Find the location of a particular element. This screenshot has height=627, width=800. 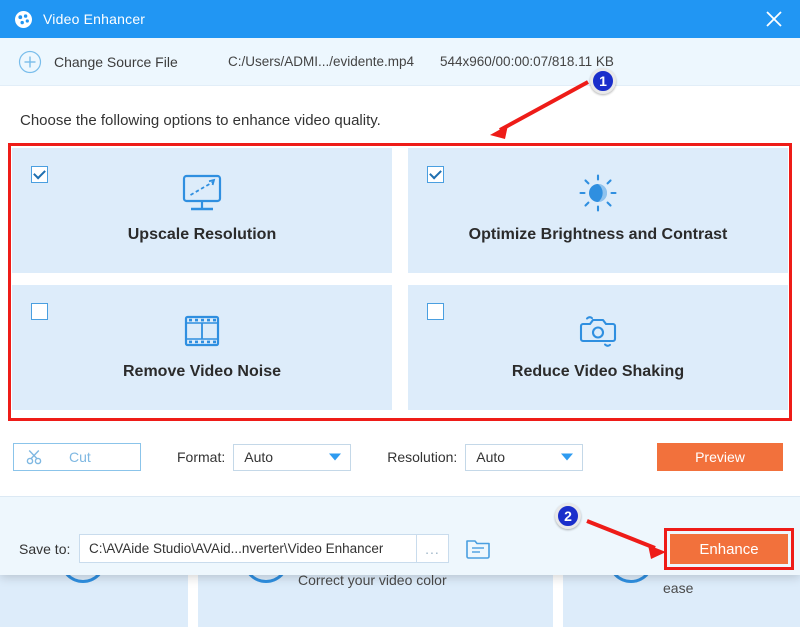

resolution-select: Auto is located at coordinates (524, 457).